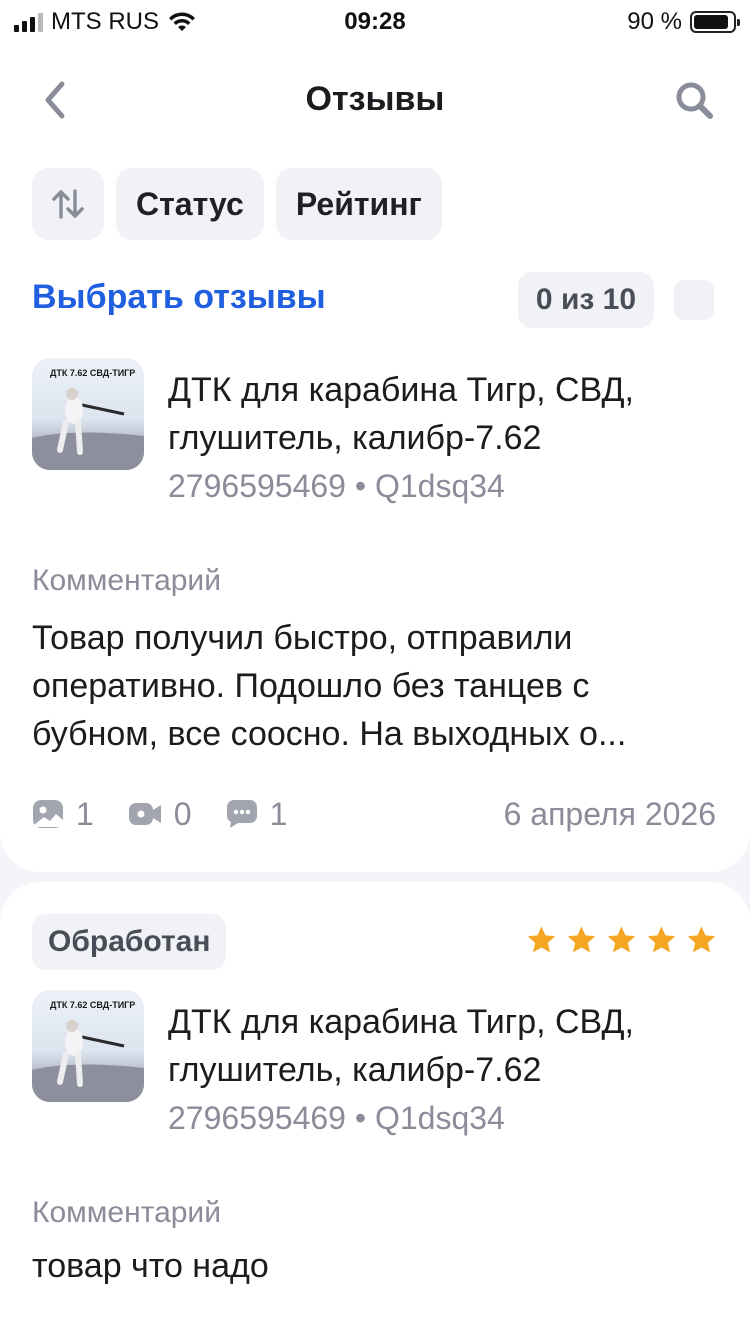  What do you see at coordinates (182, 813) in the screenshot?
I see `videos-count-value: 0` at bounding box center [182, 813].